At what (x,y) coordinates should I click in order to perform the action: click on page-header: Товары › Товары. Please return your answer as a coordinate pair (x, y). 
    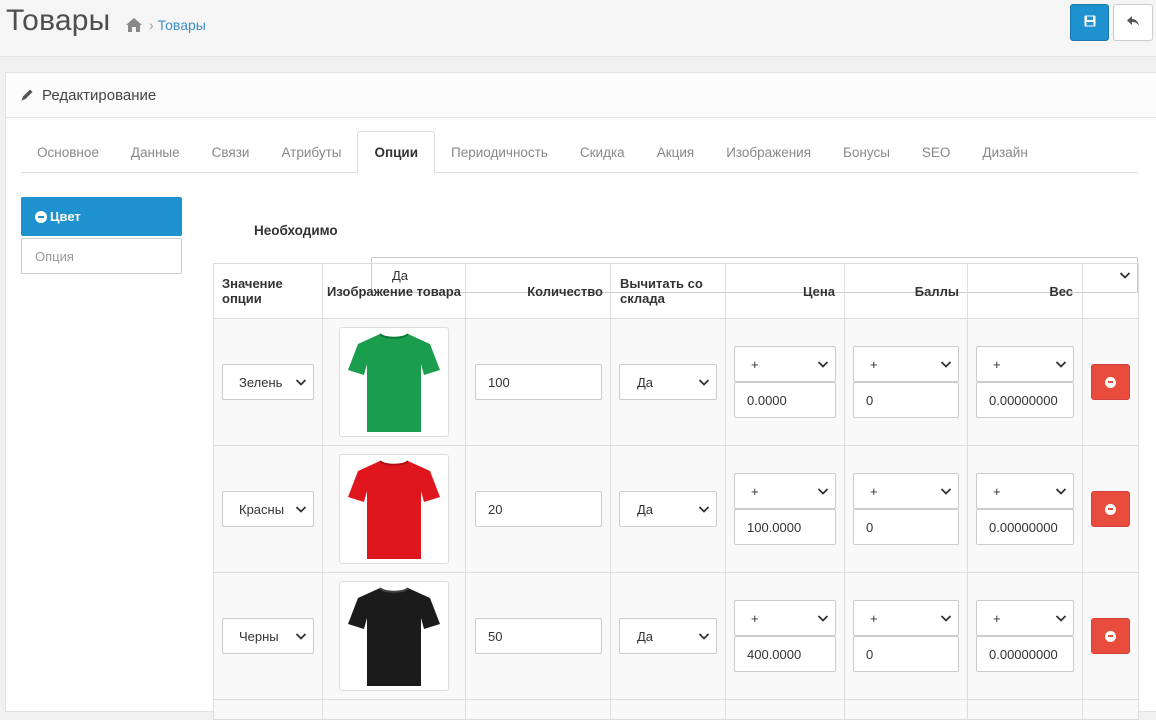
    Looking at the image, I should click on (578, 28).